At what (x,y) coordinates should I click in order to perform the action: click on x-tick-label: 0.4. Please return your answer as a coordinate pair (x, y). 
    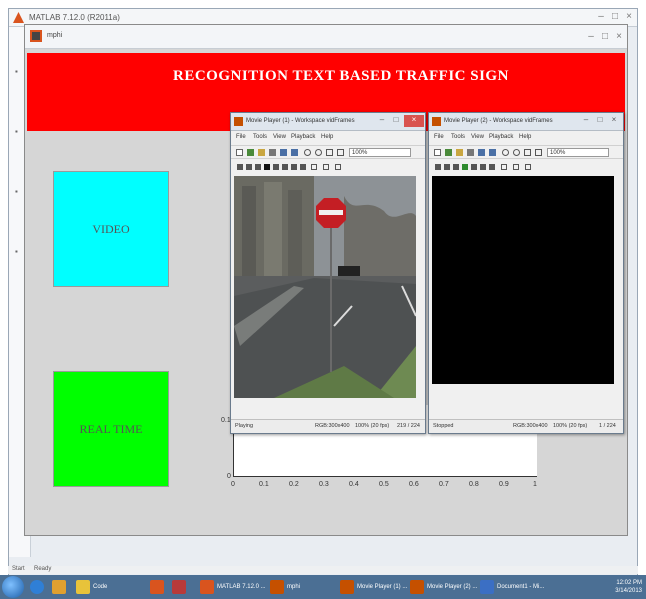
    Looking at the image, I should click on (354, 484).